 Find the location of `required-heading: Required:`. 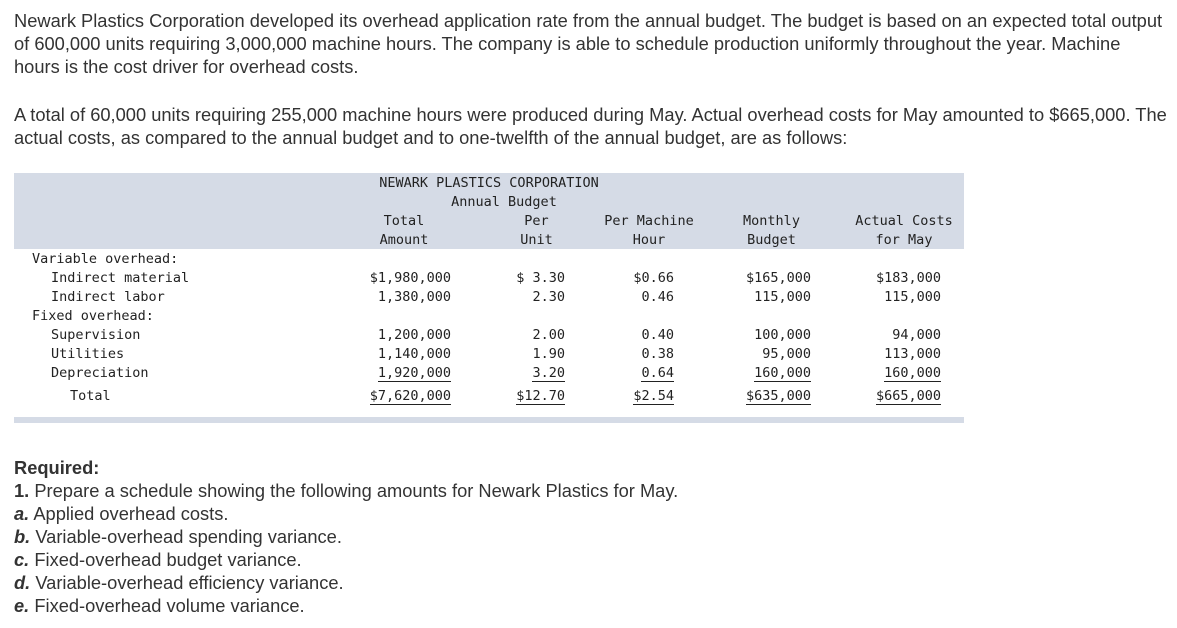

required-heading: Required: is located at coordinates (57, 467).